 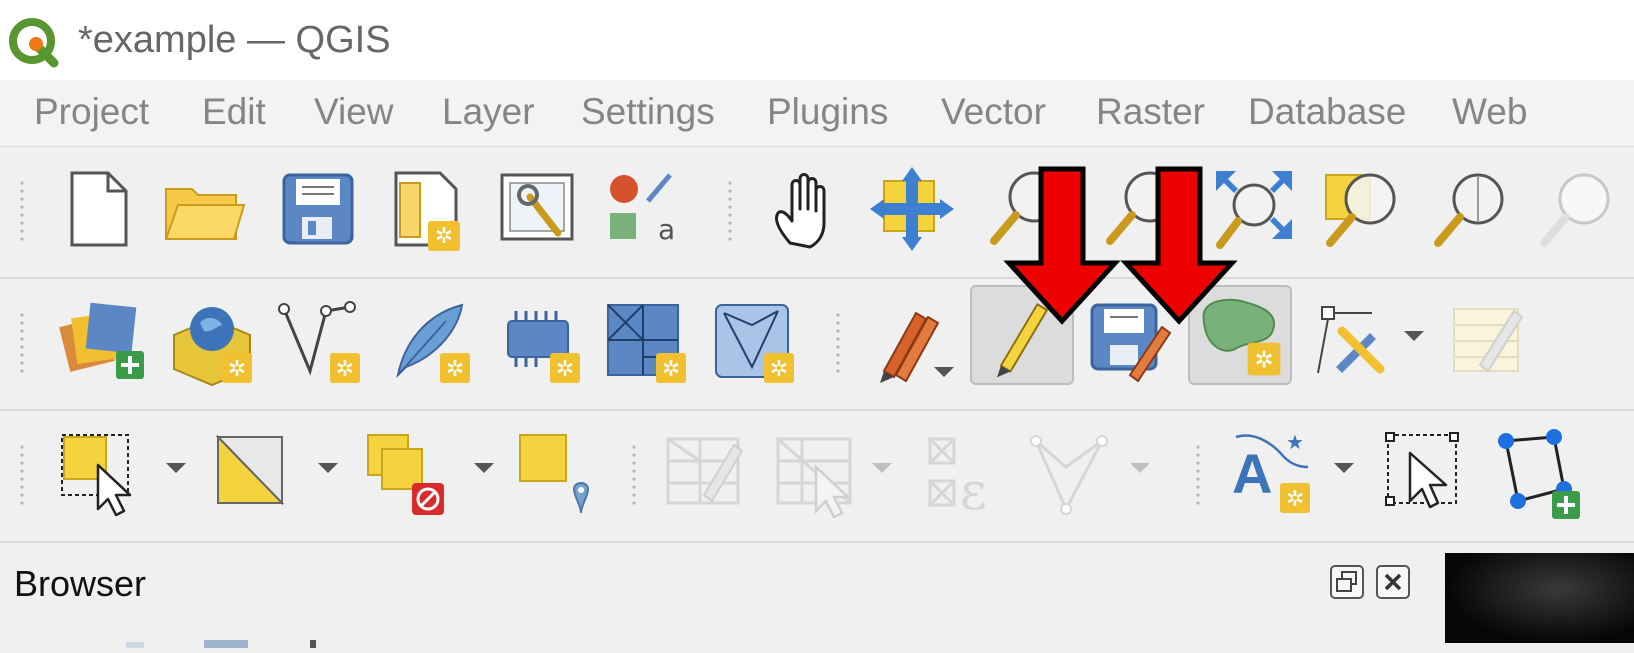 I want to click on field-calculator-dropdown-caret, so click(x=882, y=468).